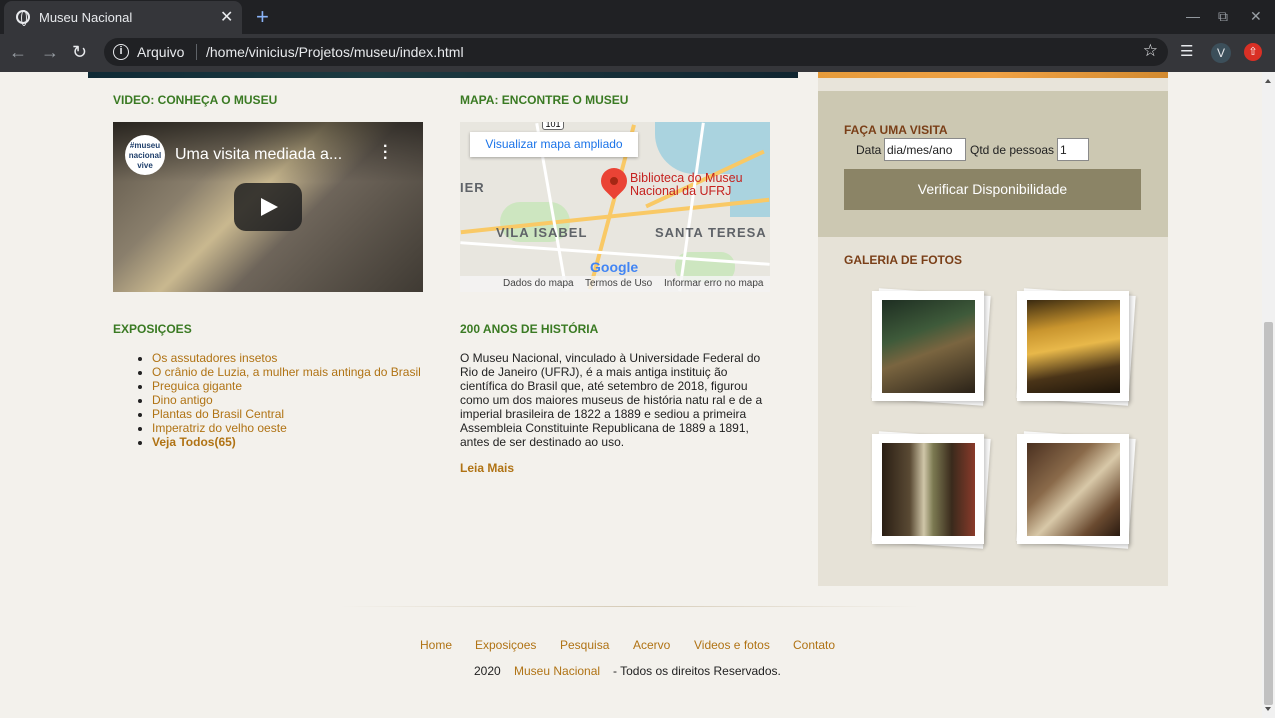 The height and width of the screenshot is (718, 1275). What do you see at coordinates (681, 191) in the screenshot?
I see `map-place-line2: Nacional da UFRJ` at bounding box center [681, 191].